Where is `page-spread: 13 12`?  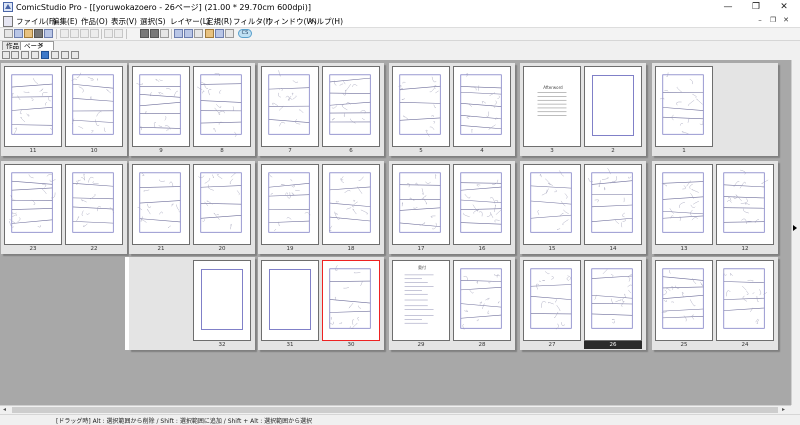
page-spread: 13 12 is located at coordinates (715, 207).